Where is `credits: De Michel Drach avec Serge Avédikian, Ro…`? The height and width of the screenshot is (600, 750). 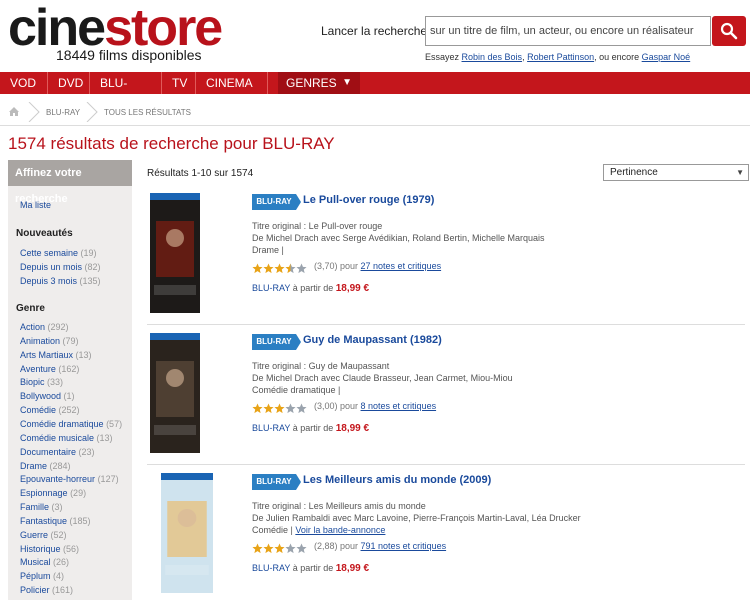
credits: De Michel Drach avec Serge Avédikian, Ro… is located at coordinates (398, 238).